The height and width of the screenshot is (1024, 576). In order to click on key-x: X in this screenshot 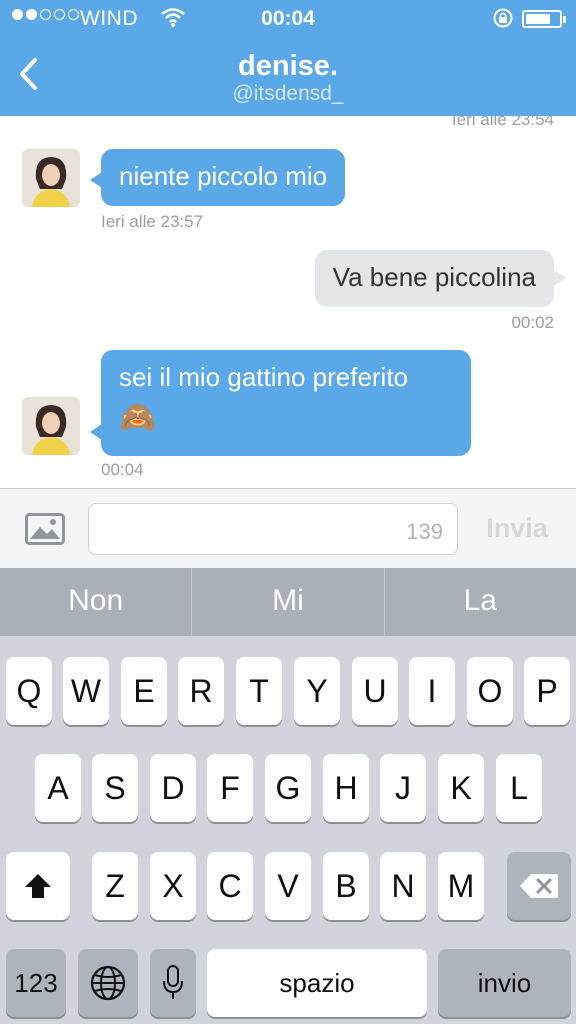, I will do `click(173, 886)`.